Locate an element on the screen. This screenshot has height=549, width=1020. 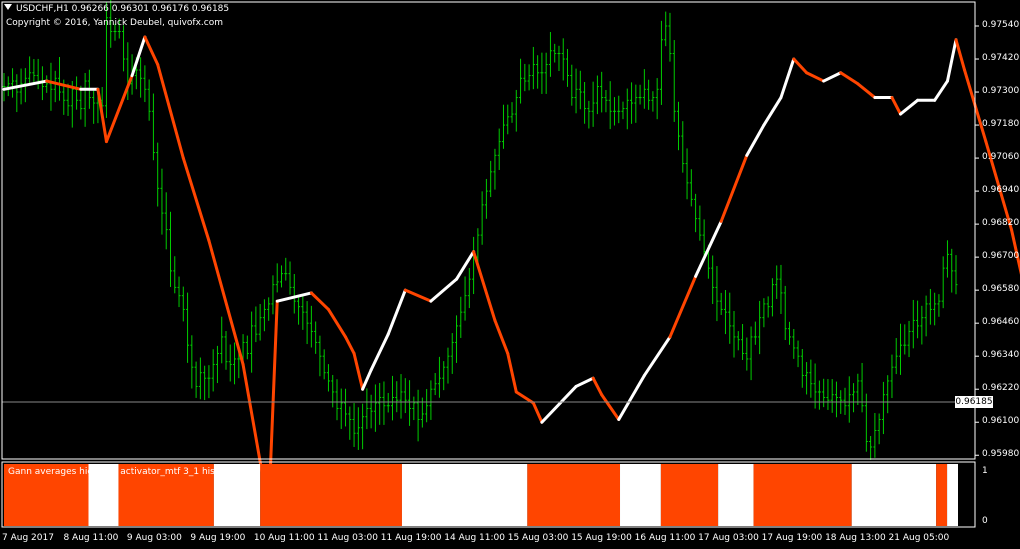
price-tick-label: 0.96820 is located at coordinates (1001, 223).